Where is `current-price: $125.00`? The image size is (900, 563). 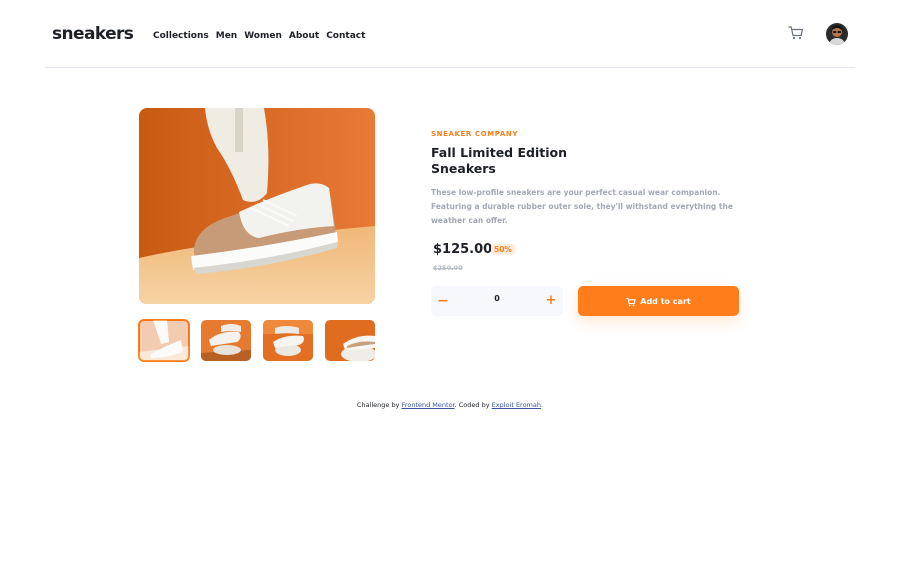 current-price: $125.00 is located at coordinates (463, 249).